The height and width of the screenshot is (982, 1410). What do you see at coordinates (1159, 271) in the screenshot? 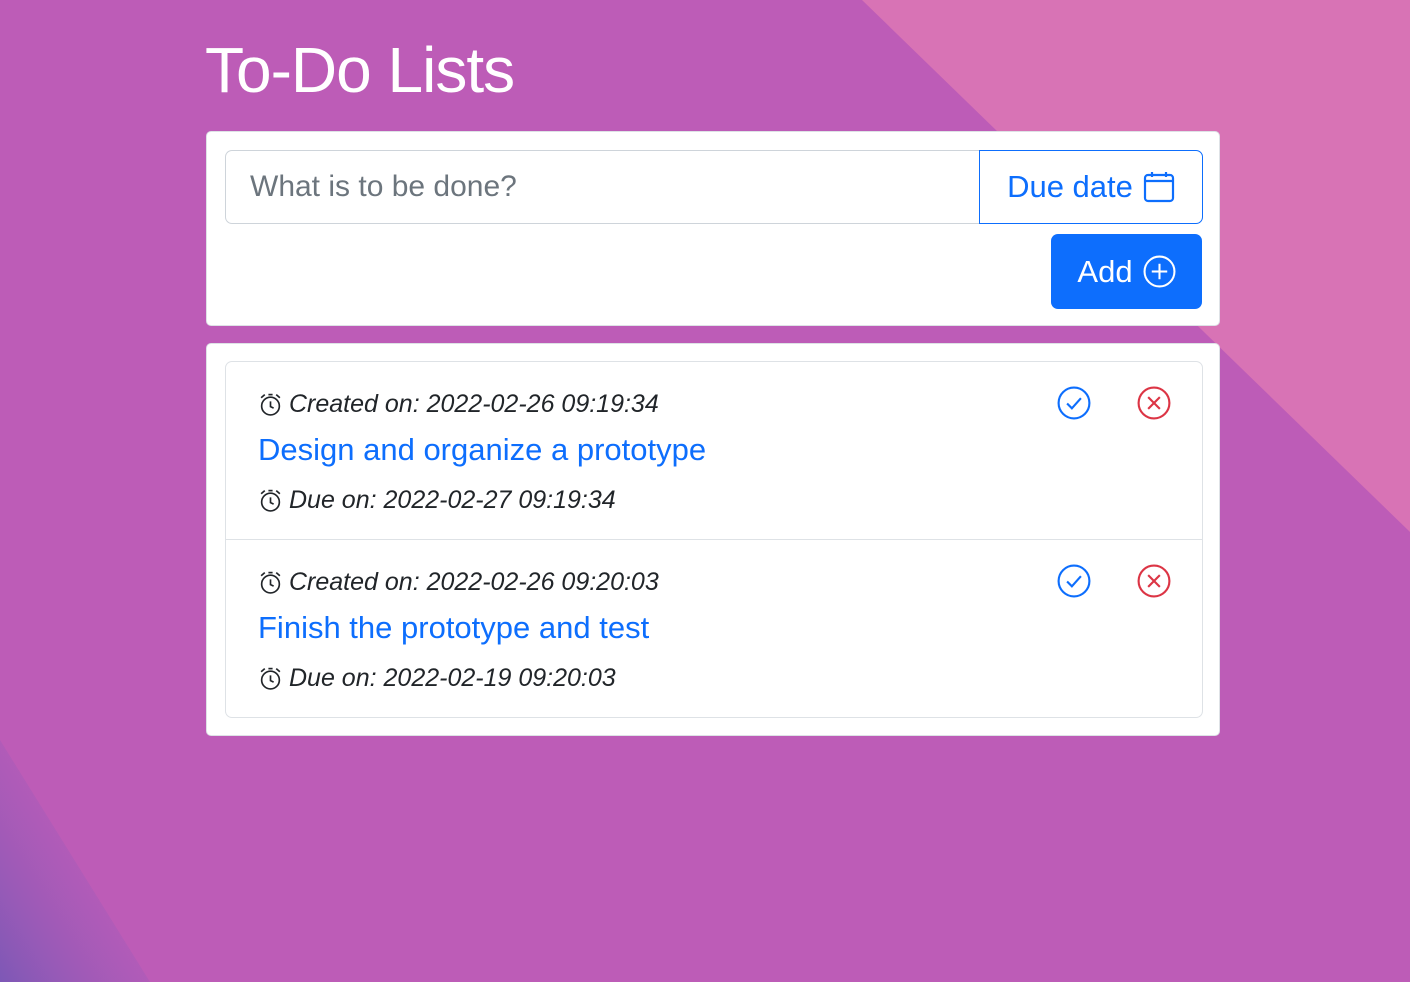
I see `plus-circle-icon` at bounding box center [1159, 271].